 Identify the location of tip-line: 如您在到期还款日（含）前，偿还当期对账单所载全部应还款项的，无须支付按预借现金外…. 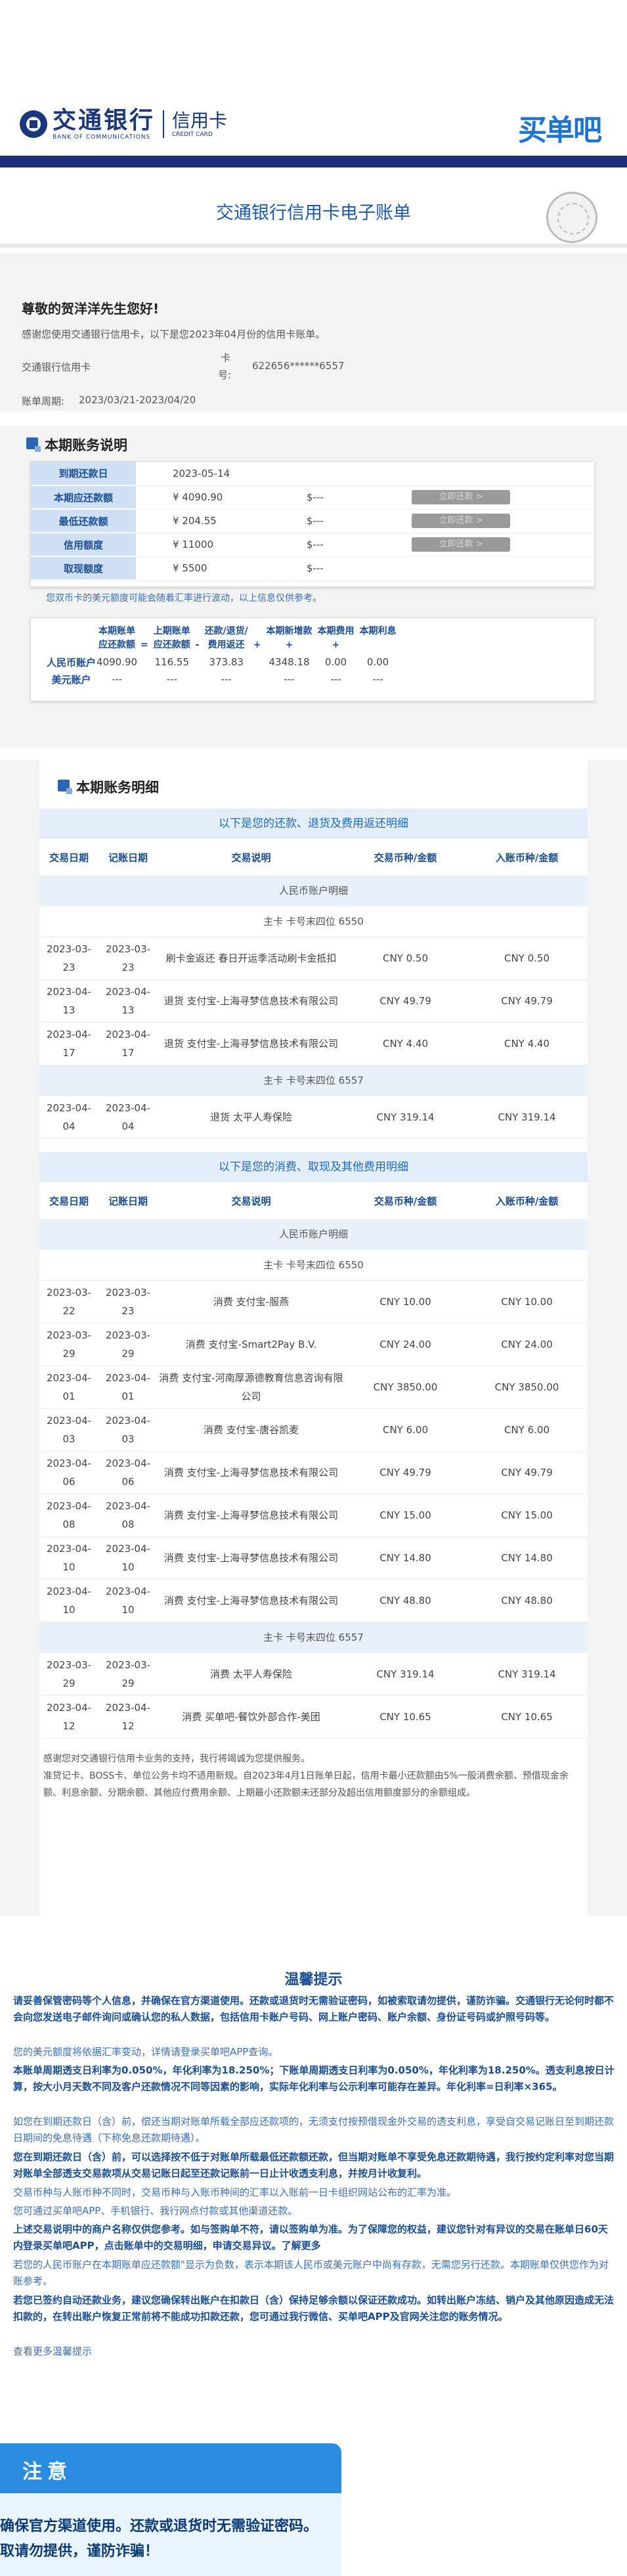
(314, 2130).